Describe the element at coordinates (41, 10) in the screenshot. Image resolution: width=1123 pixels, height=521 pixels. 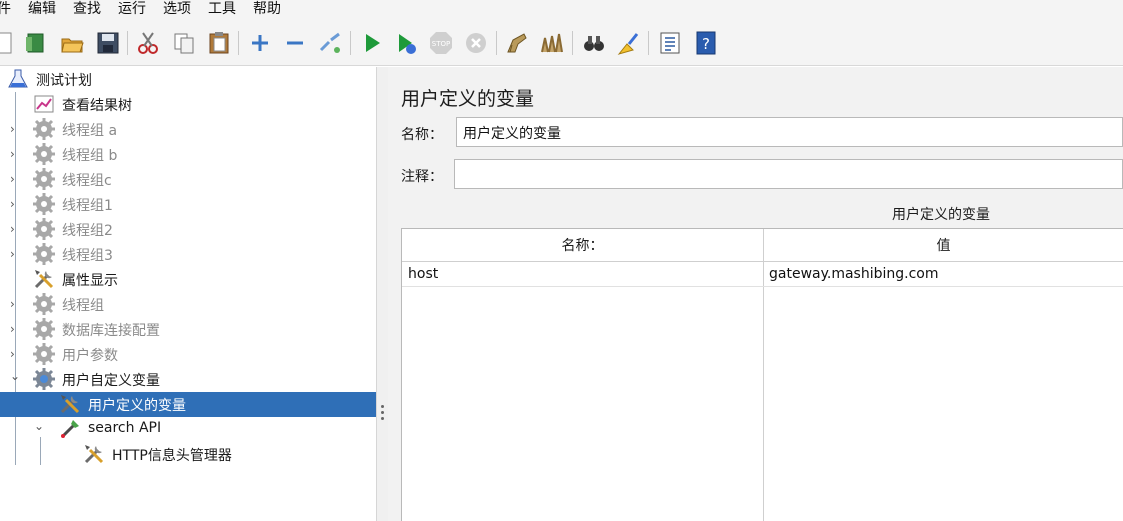
I see `menu-edit: 编辑` at that location.